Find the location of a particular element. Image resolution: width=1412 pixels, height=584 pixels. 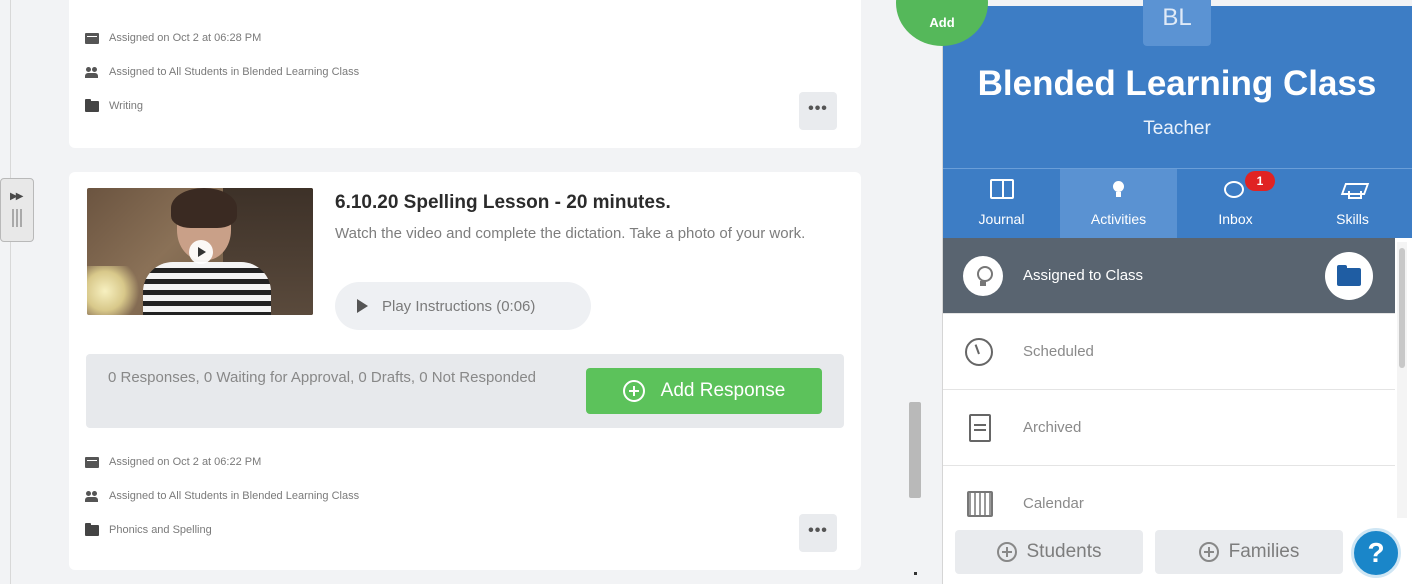

play-instructions-button: Play Instructions (0:06) is located at coordinates (463, 306).